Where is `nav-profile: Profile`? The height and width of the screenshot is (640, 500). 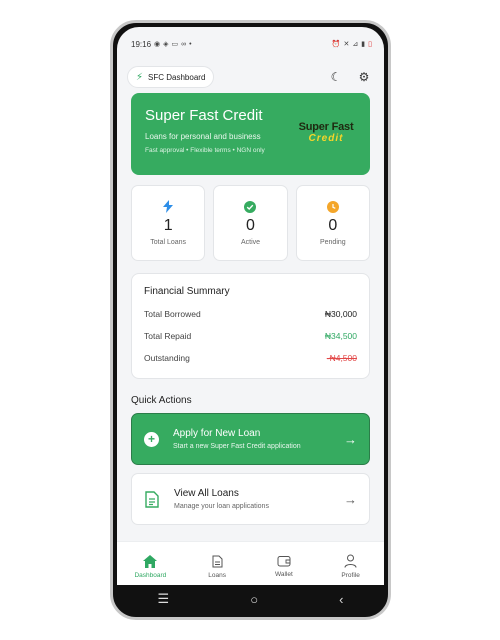
nav-profile: Profile is located at coordinates (351, 566).